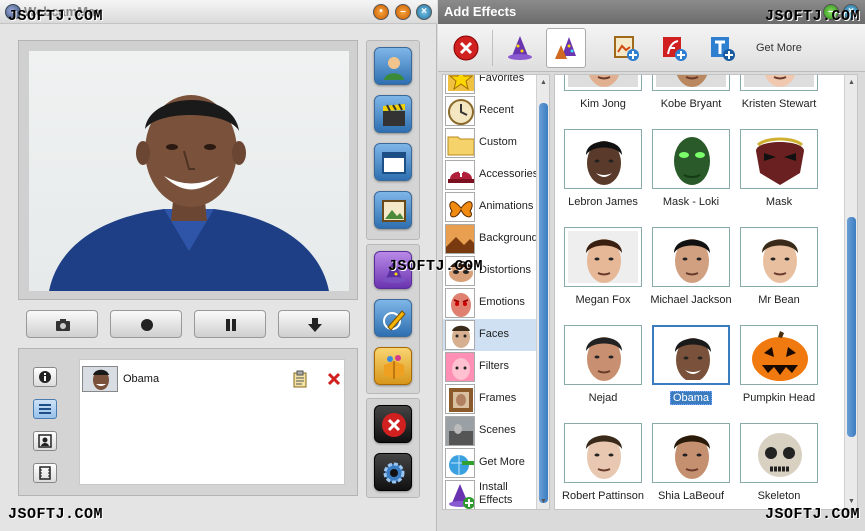 The height and width of the screenshot is (531, 865). I want to click on effect-label-text: Nejad, so click(603, 398).